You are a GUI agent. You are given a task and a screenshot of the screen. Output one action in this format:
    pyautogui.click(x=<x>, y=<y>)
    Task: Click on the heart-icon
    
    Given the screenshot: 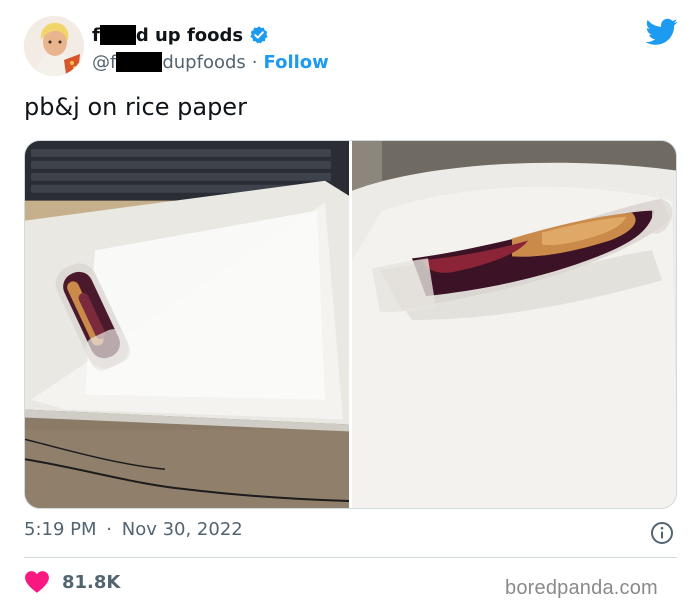 What is the action you would take?
    pyautogui.click(x=37, y=582)
    